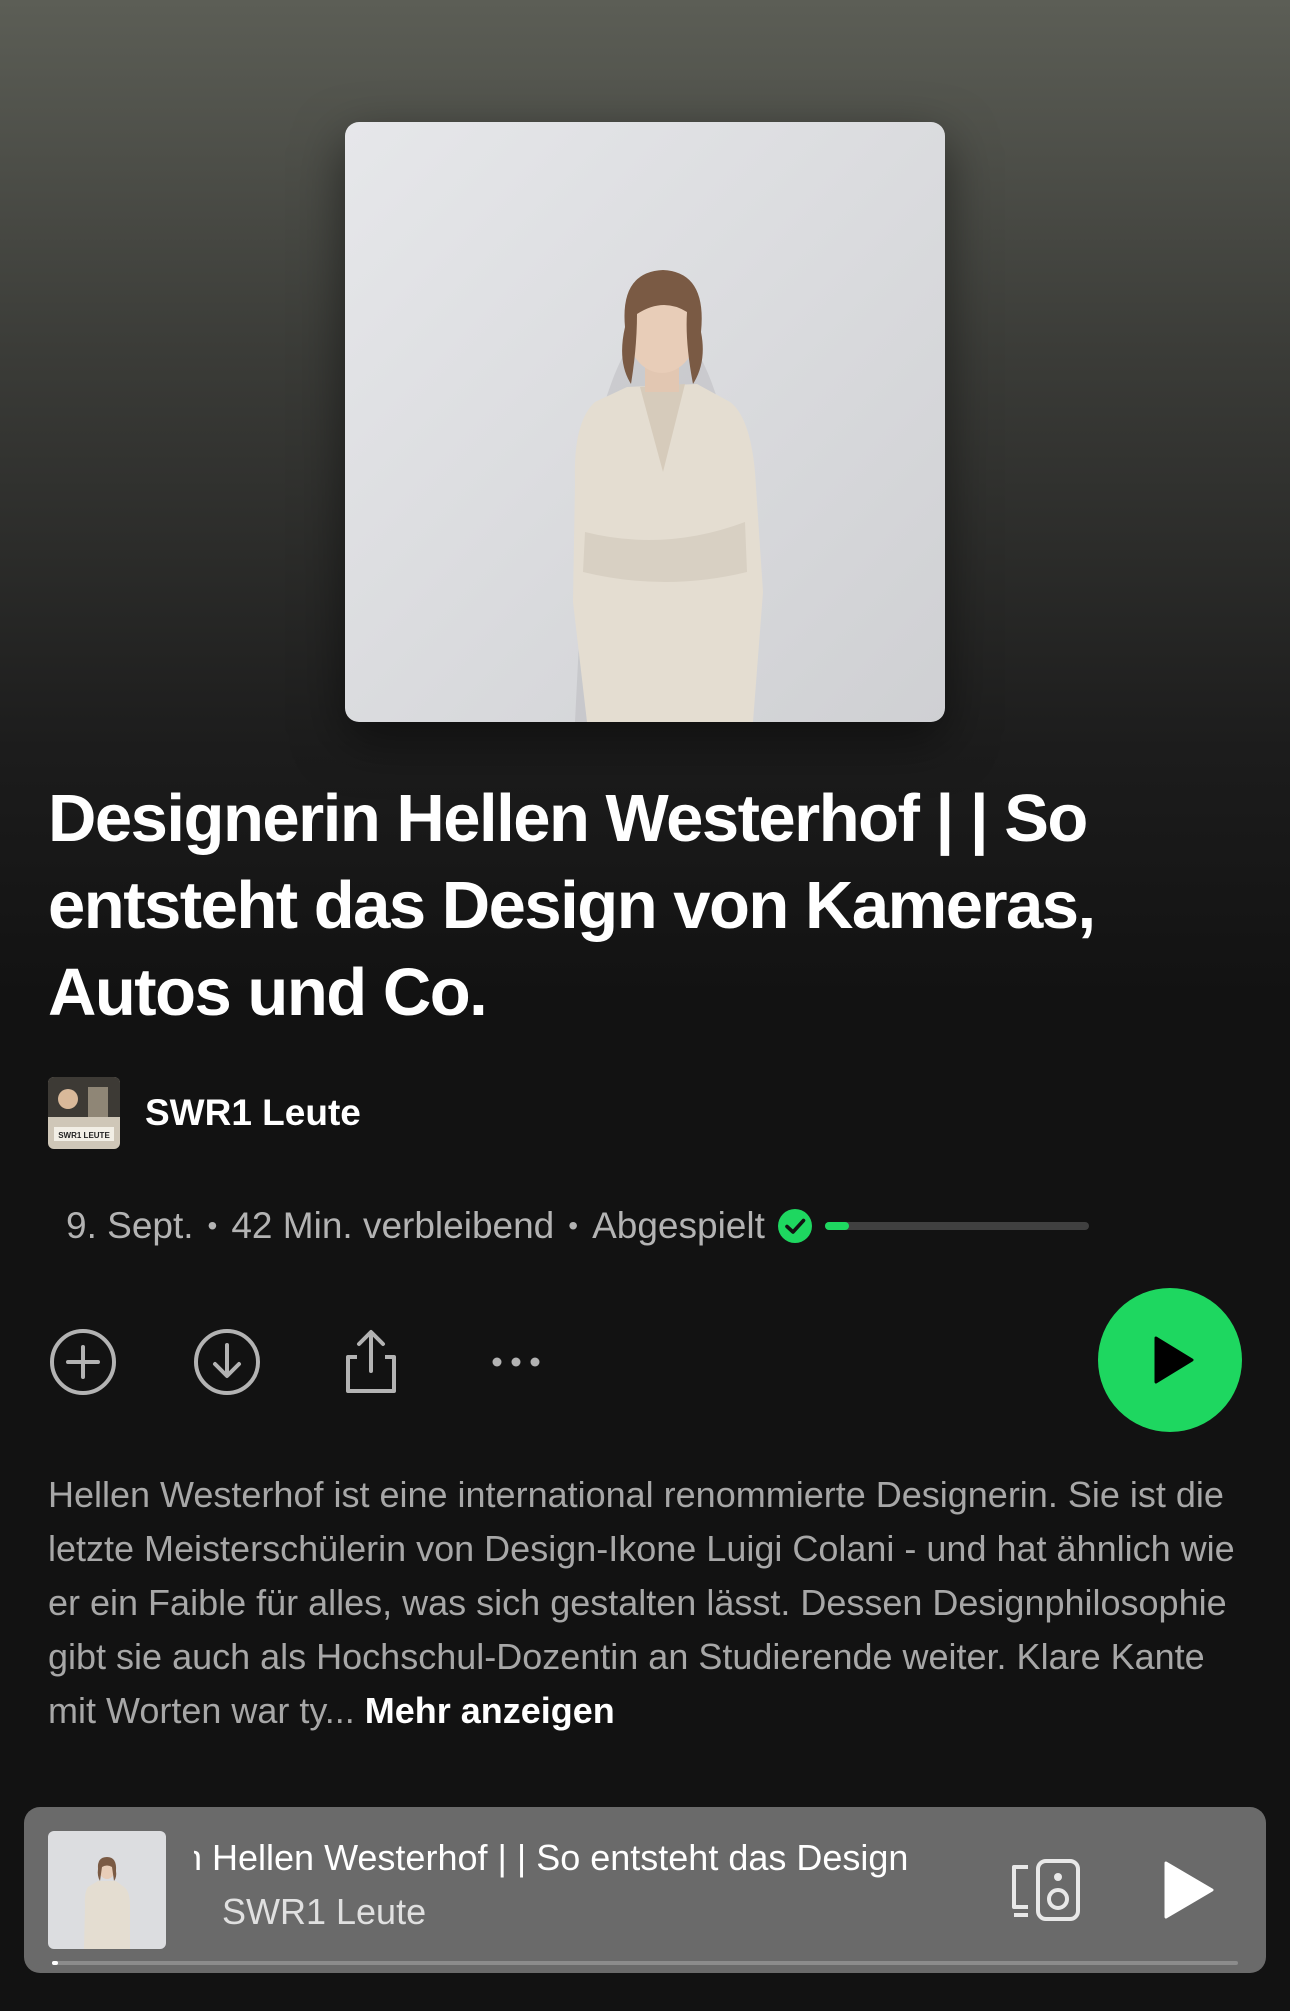  Describe the element at coordinates (490, 1710) in the screenshot. I see `show-more-link: Mehr anzeigen` at that location.